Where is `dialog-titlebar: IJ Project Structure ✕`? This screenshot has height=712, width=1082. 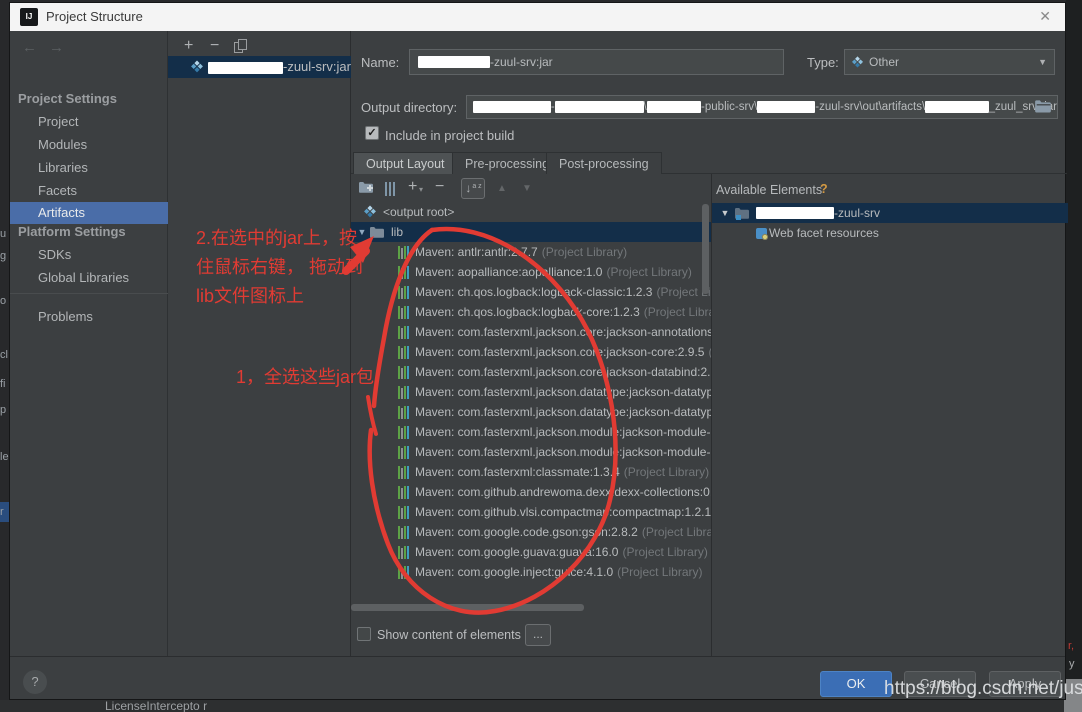
dialog-titlebar: IJ Project Structure ✕ is located at coordinates (537, 17).